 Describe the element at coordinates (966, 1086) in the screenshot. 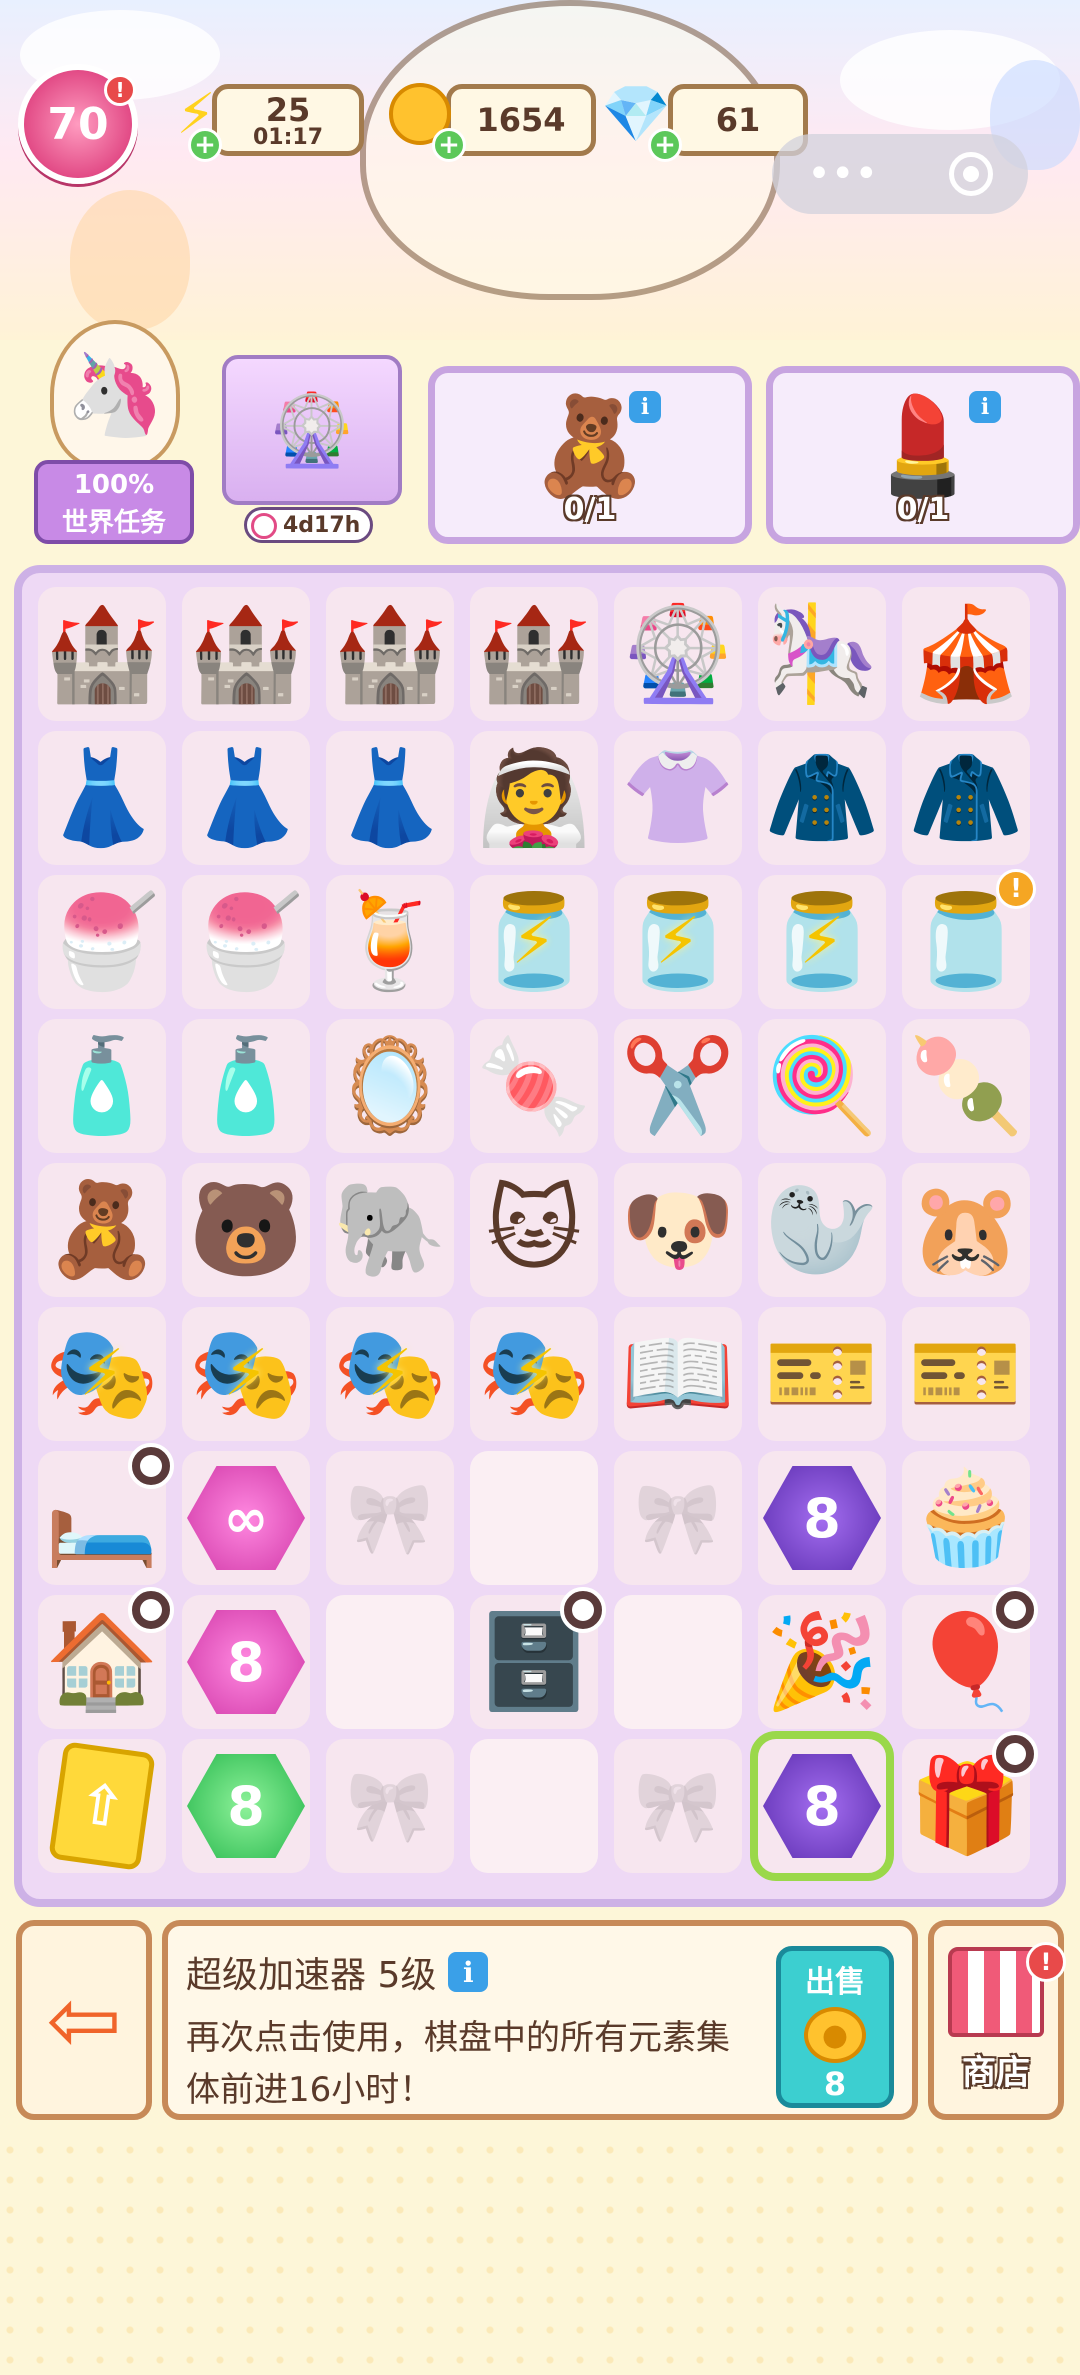

I see `board-cell: 🍡` at that location.